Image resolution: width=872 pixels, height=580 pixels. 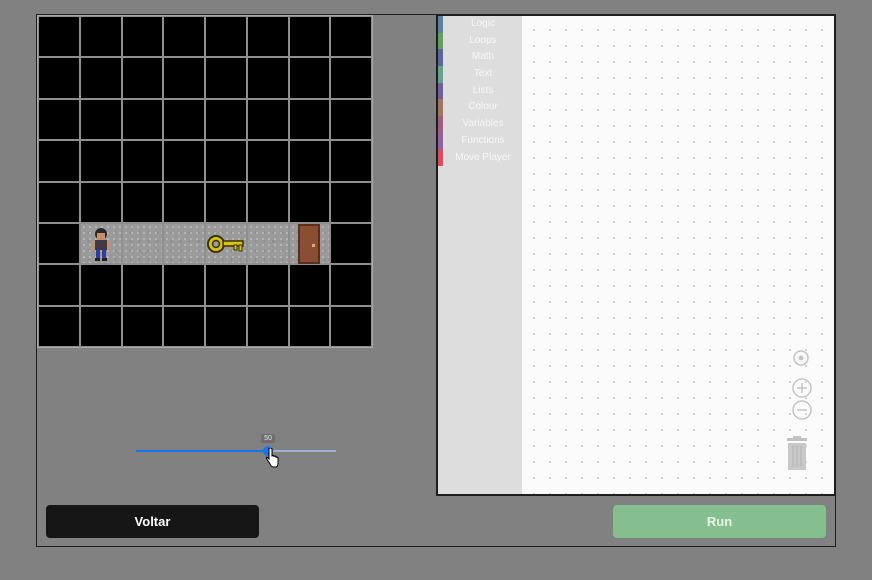 What do you see at coordinates (483, 90) in the screenshot?
I see `toolbox-category-label: Lists` at bounding box center [483, 90].